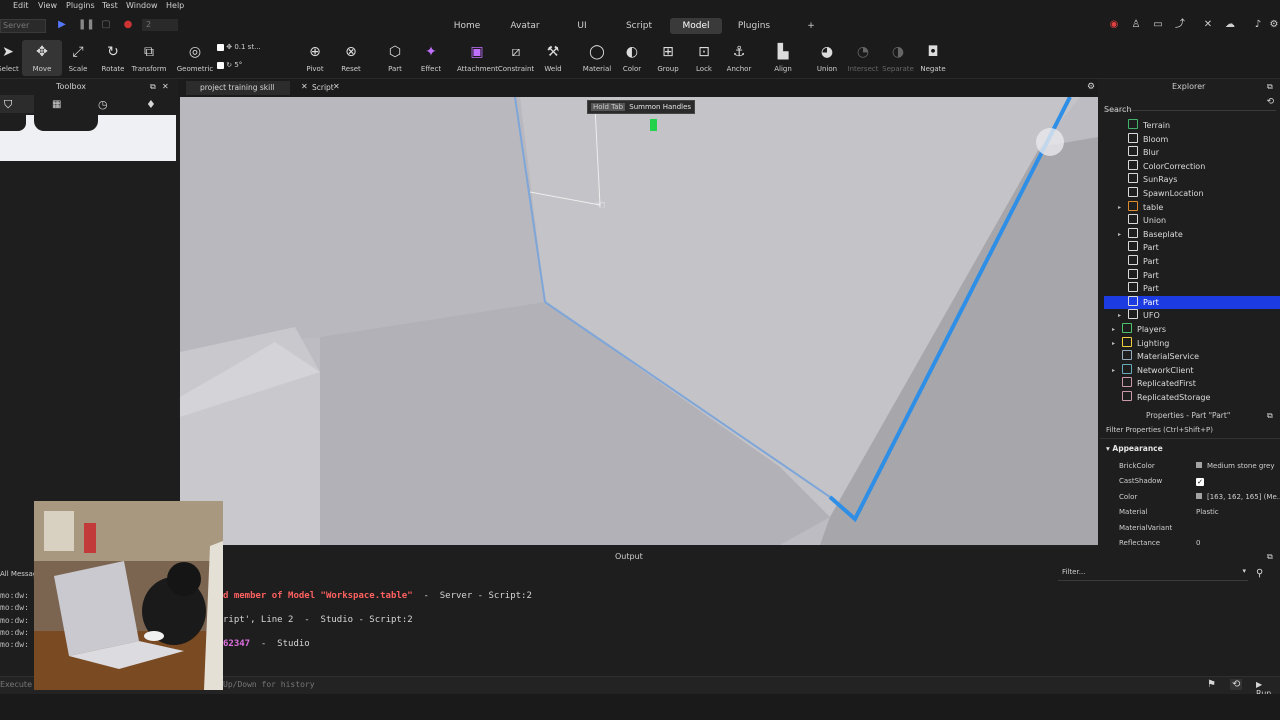 This screenshot has height=720, width=1280. What do you see at coordinates (783, 58) in the screenshot?
I see `align-button: ▙ Align` at bounding box center [783, 58].